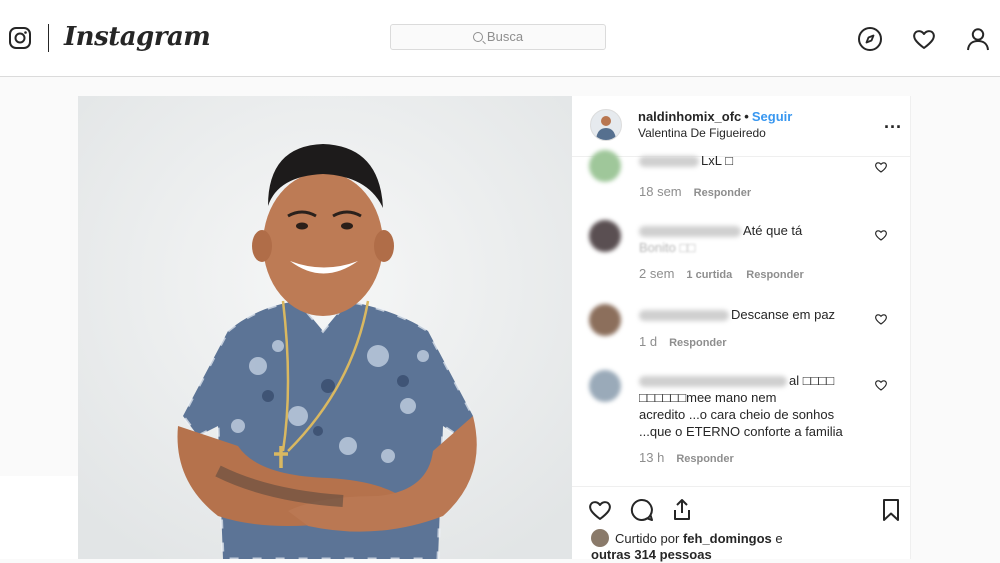 This screenshot has height=563, width=1000. Describe the element at coordinates (721, 239) in the screenshot. I see `comment-text: Até que tá Bonito □□` at that location.